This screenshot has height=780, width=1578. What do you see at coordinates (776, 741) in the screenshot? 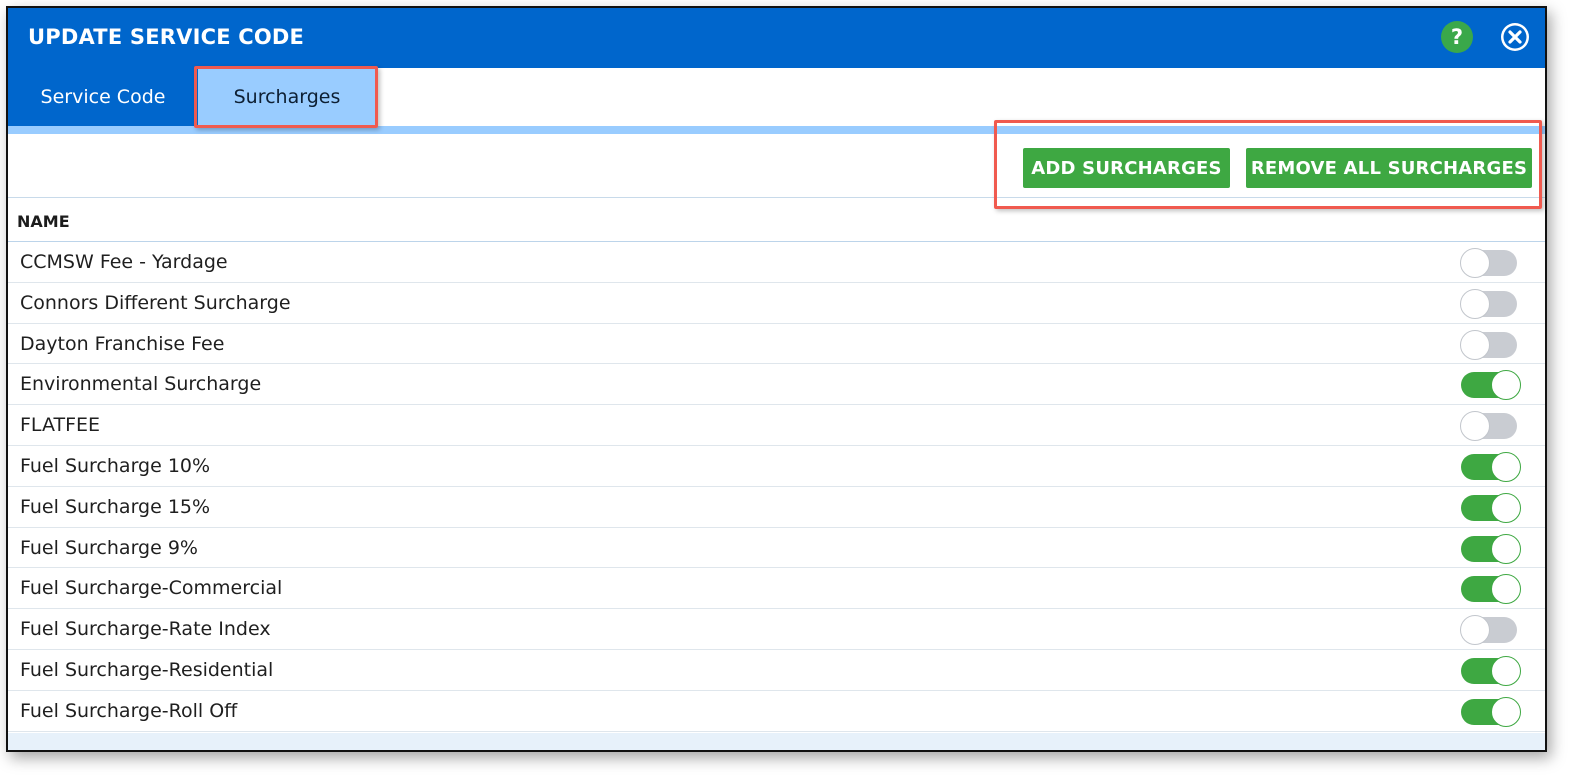
I see `table-footer` at bounding box center [776, 741].